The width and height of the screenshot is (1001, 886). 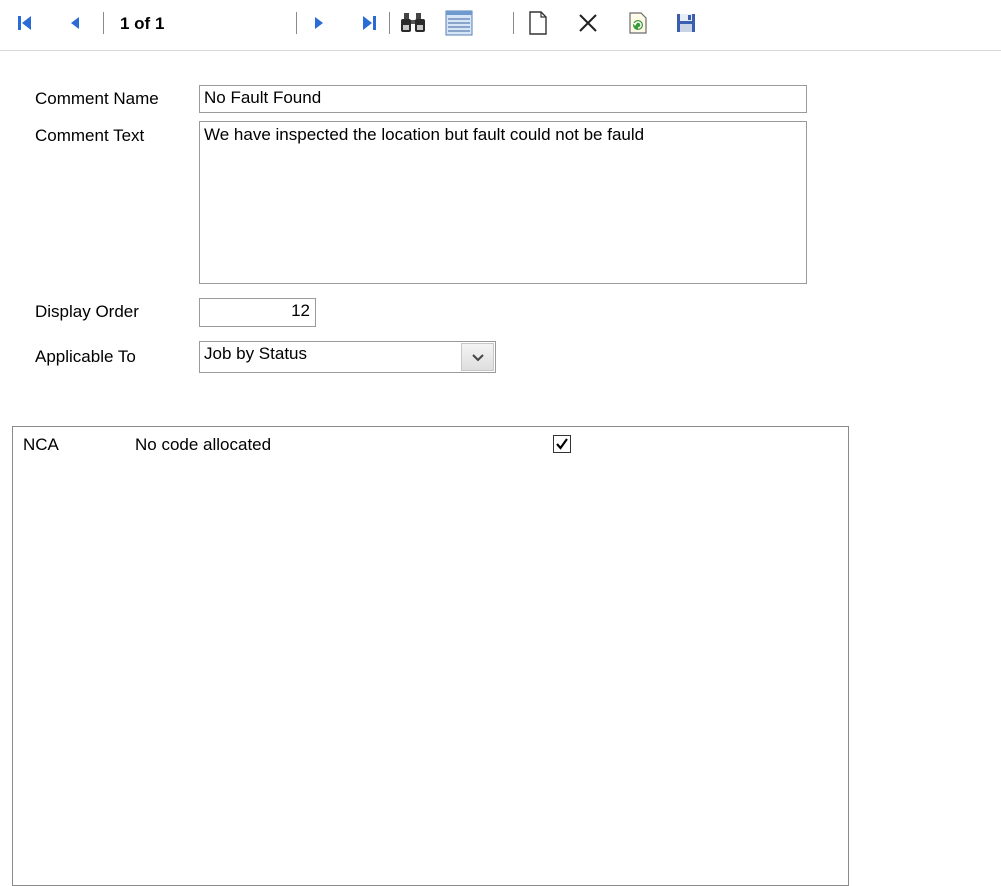 I want to click on comment-text-label: Comment Text, so click(x=90, y=135).